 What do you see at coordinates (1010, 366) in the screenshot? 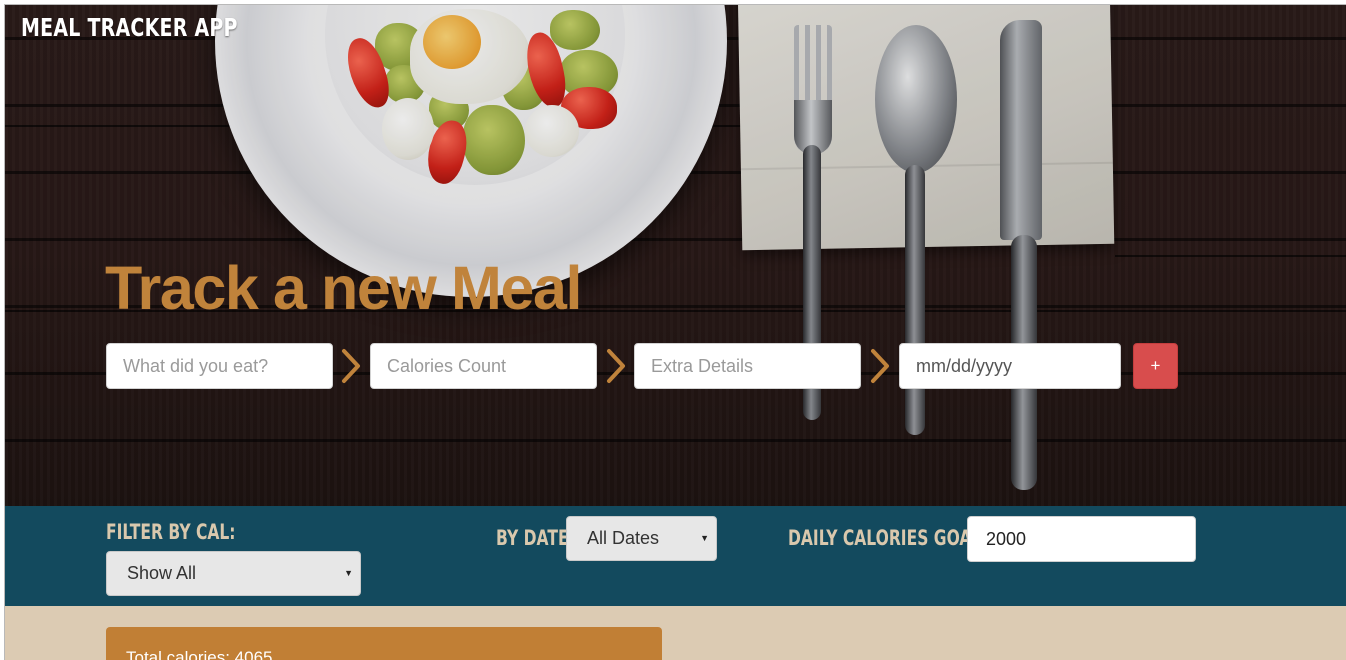
I see `date-input: mm/dd/yyyy` at bounding box center [1010, 366].